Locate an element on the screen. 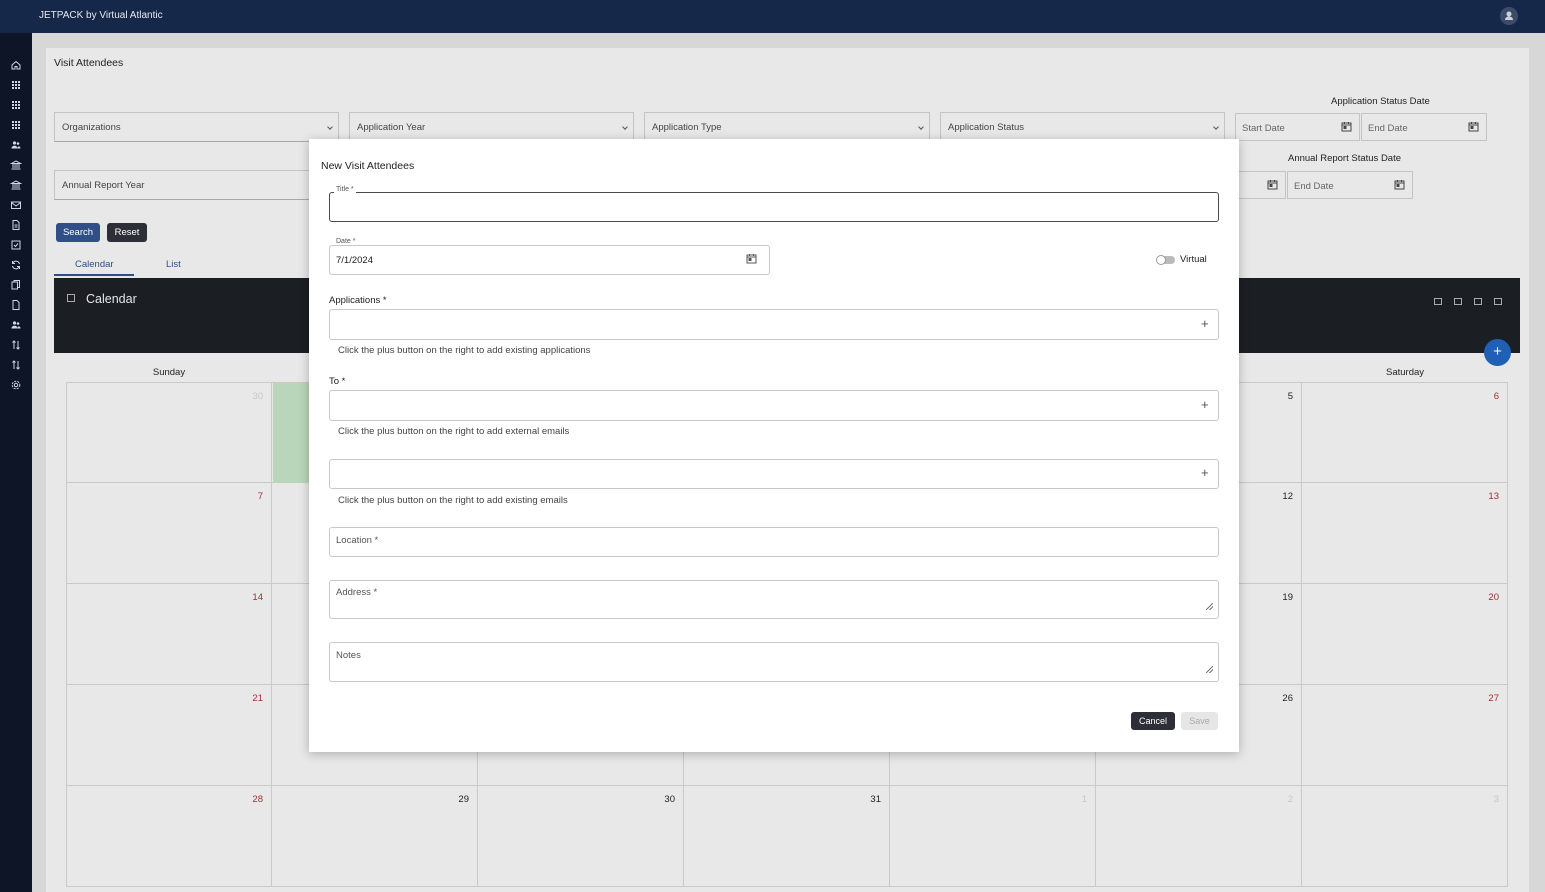 This screenshot has height=892, width=1545. date-value: 7/1/2024 is located at coordinates (354, 260).